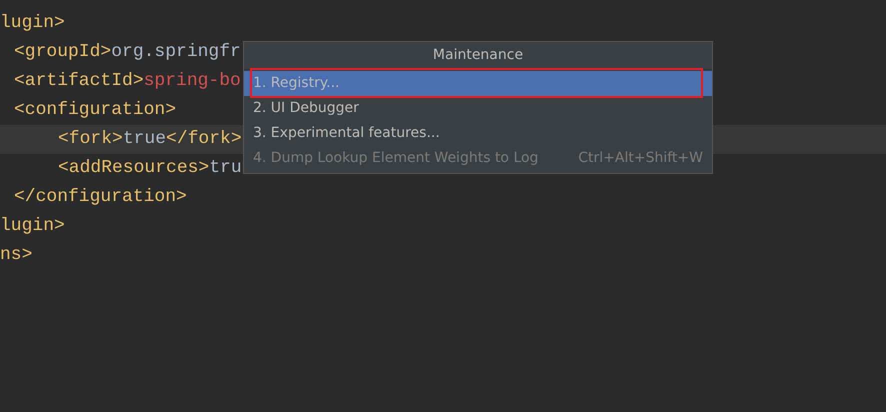 The height and width of the screenshot is (412, 886). What do you see at coordinates (640, 158) in the screenshot?
I see `shortcut-label: Ctrl+Alt+Shift+W` at bounding box center [640, 158].